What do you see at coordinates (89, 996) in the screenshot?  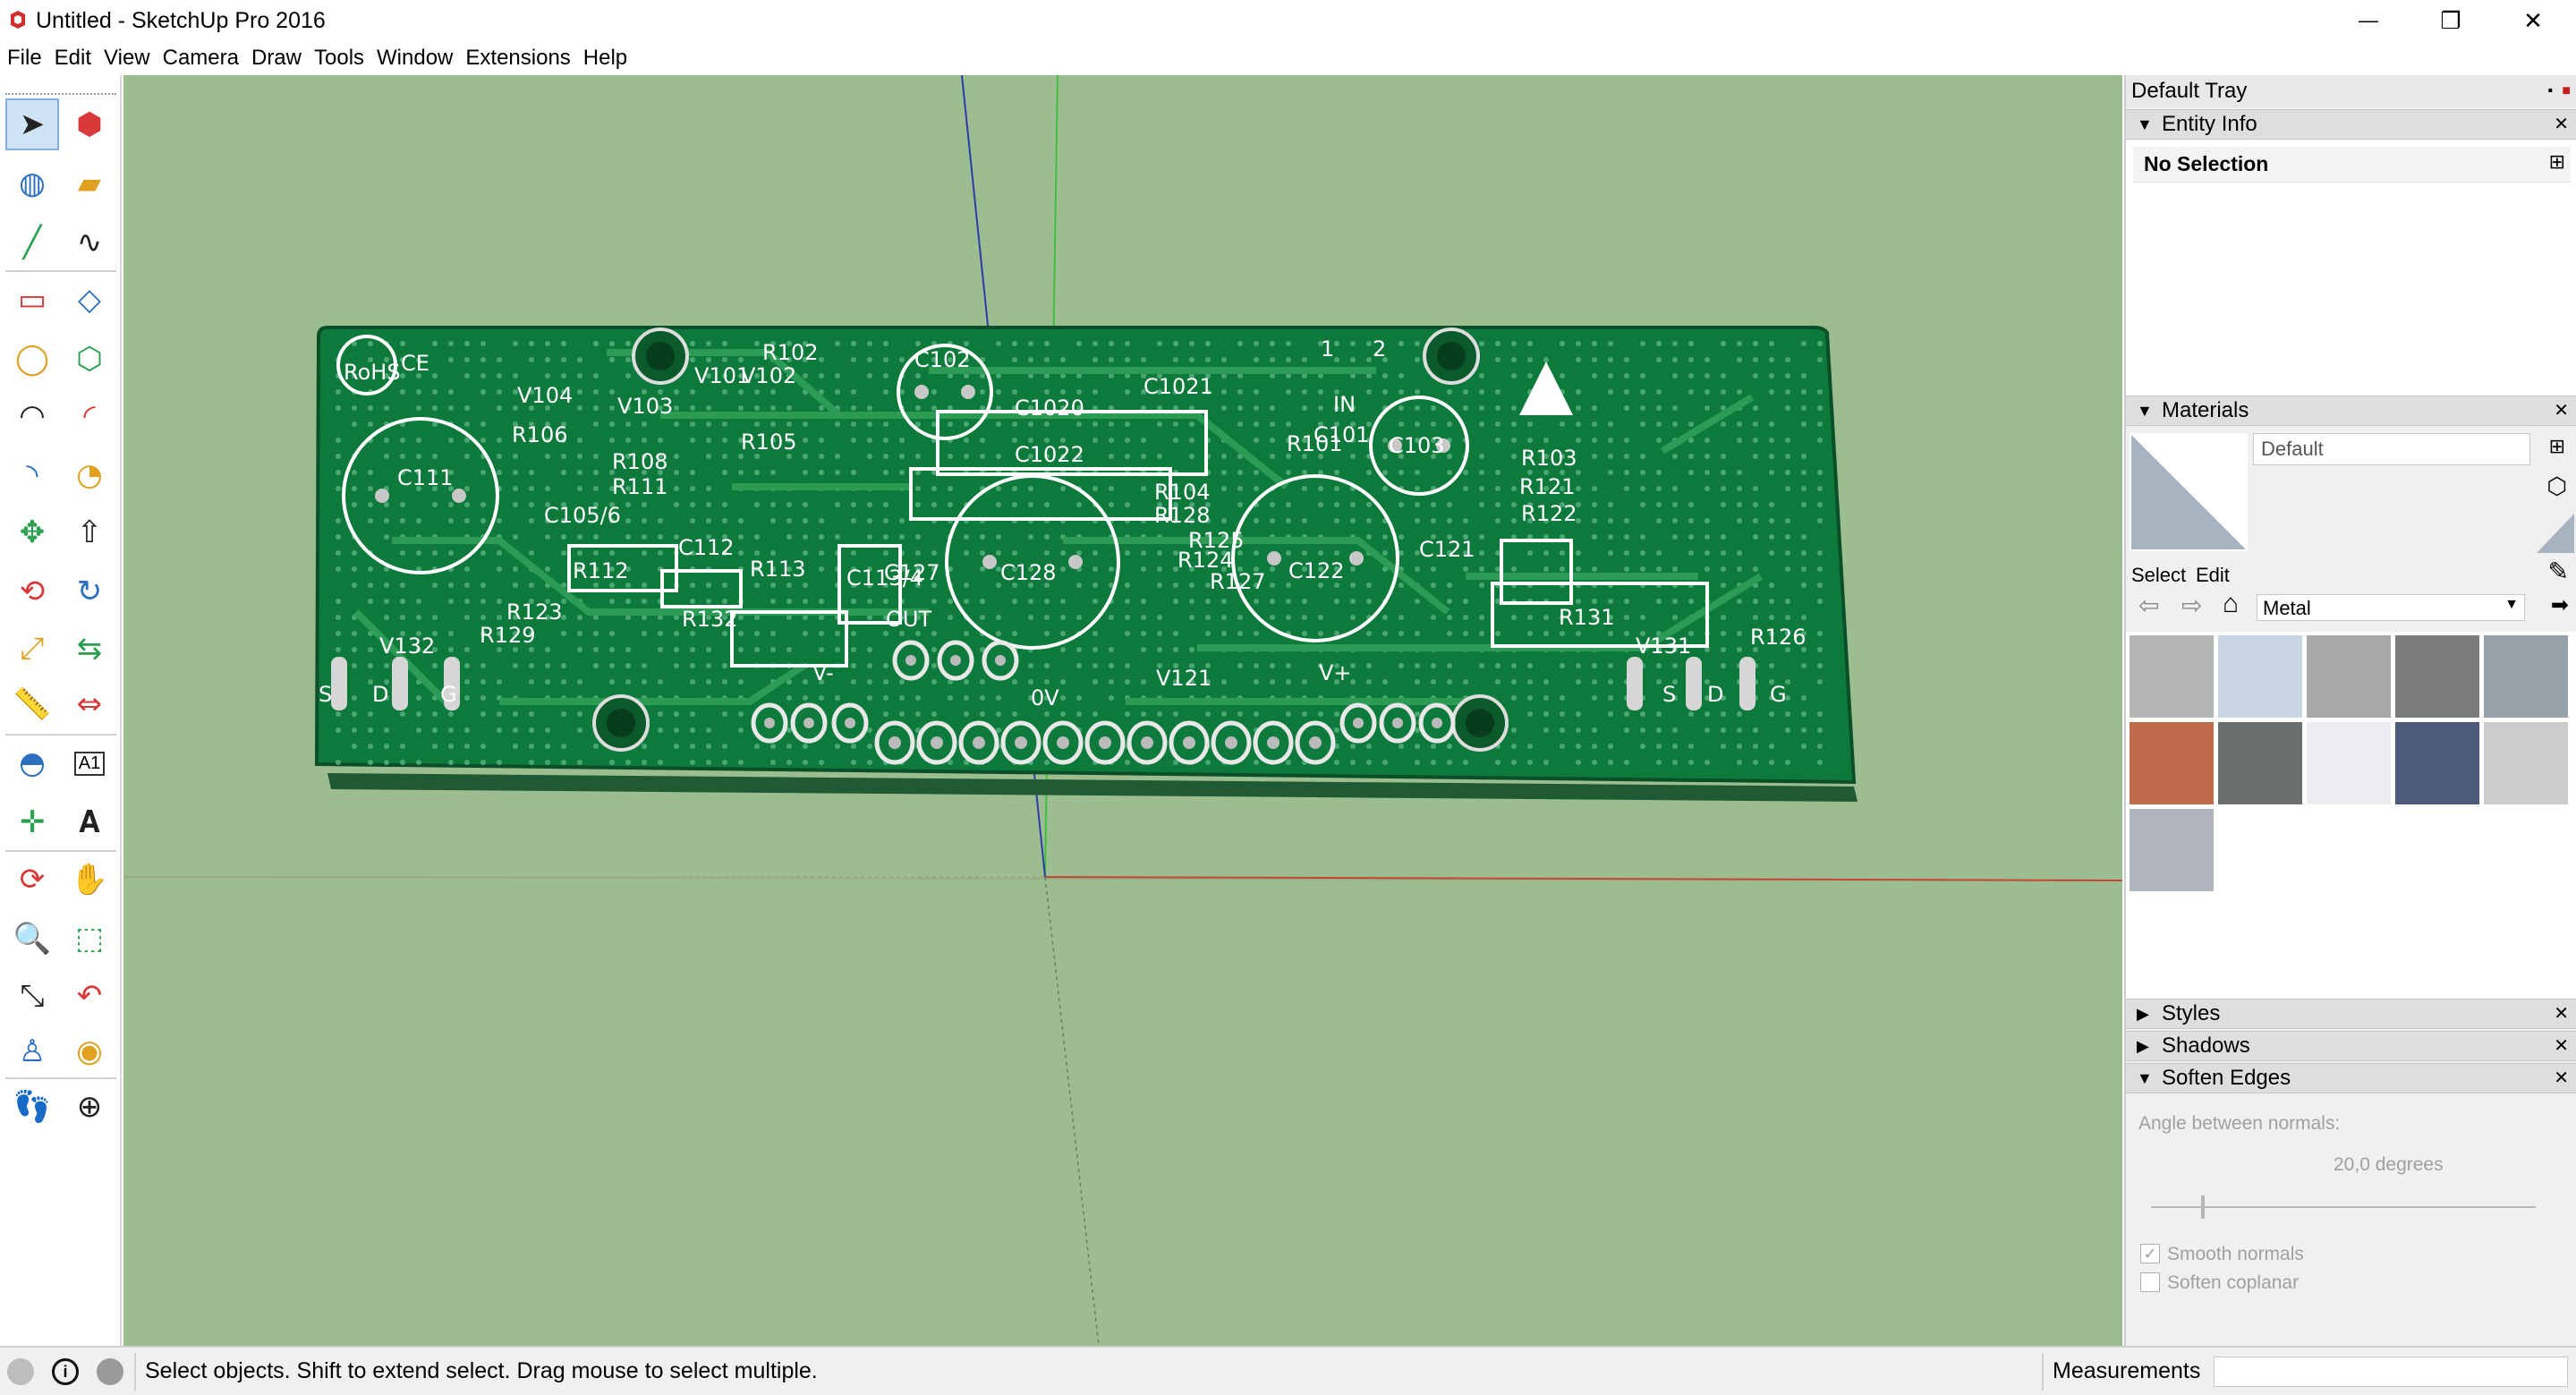 I see `previous-view-tool: ↶` at bounding box center [89, 996].